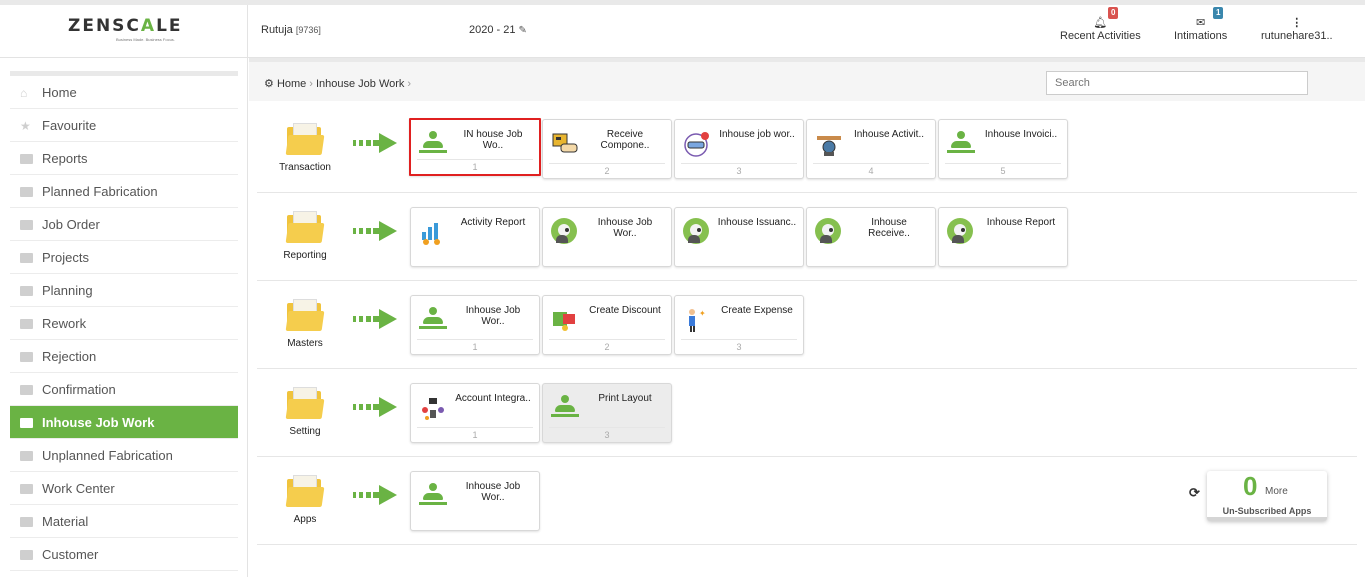 This screenshot has width=1365, height=577. What do you see at coordinates (807, 501) in the screenshot?
I see `group-row-apps: Apps Inhouse Job Wor..` at bounding box center [807, 501].